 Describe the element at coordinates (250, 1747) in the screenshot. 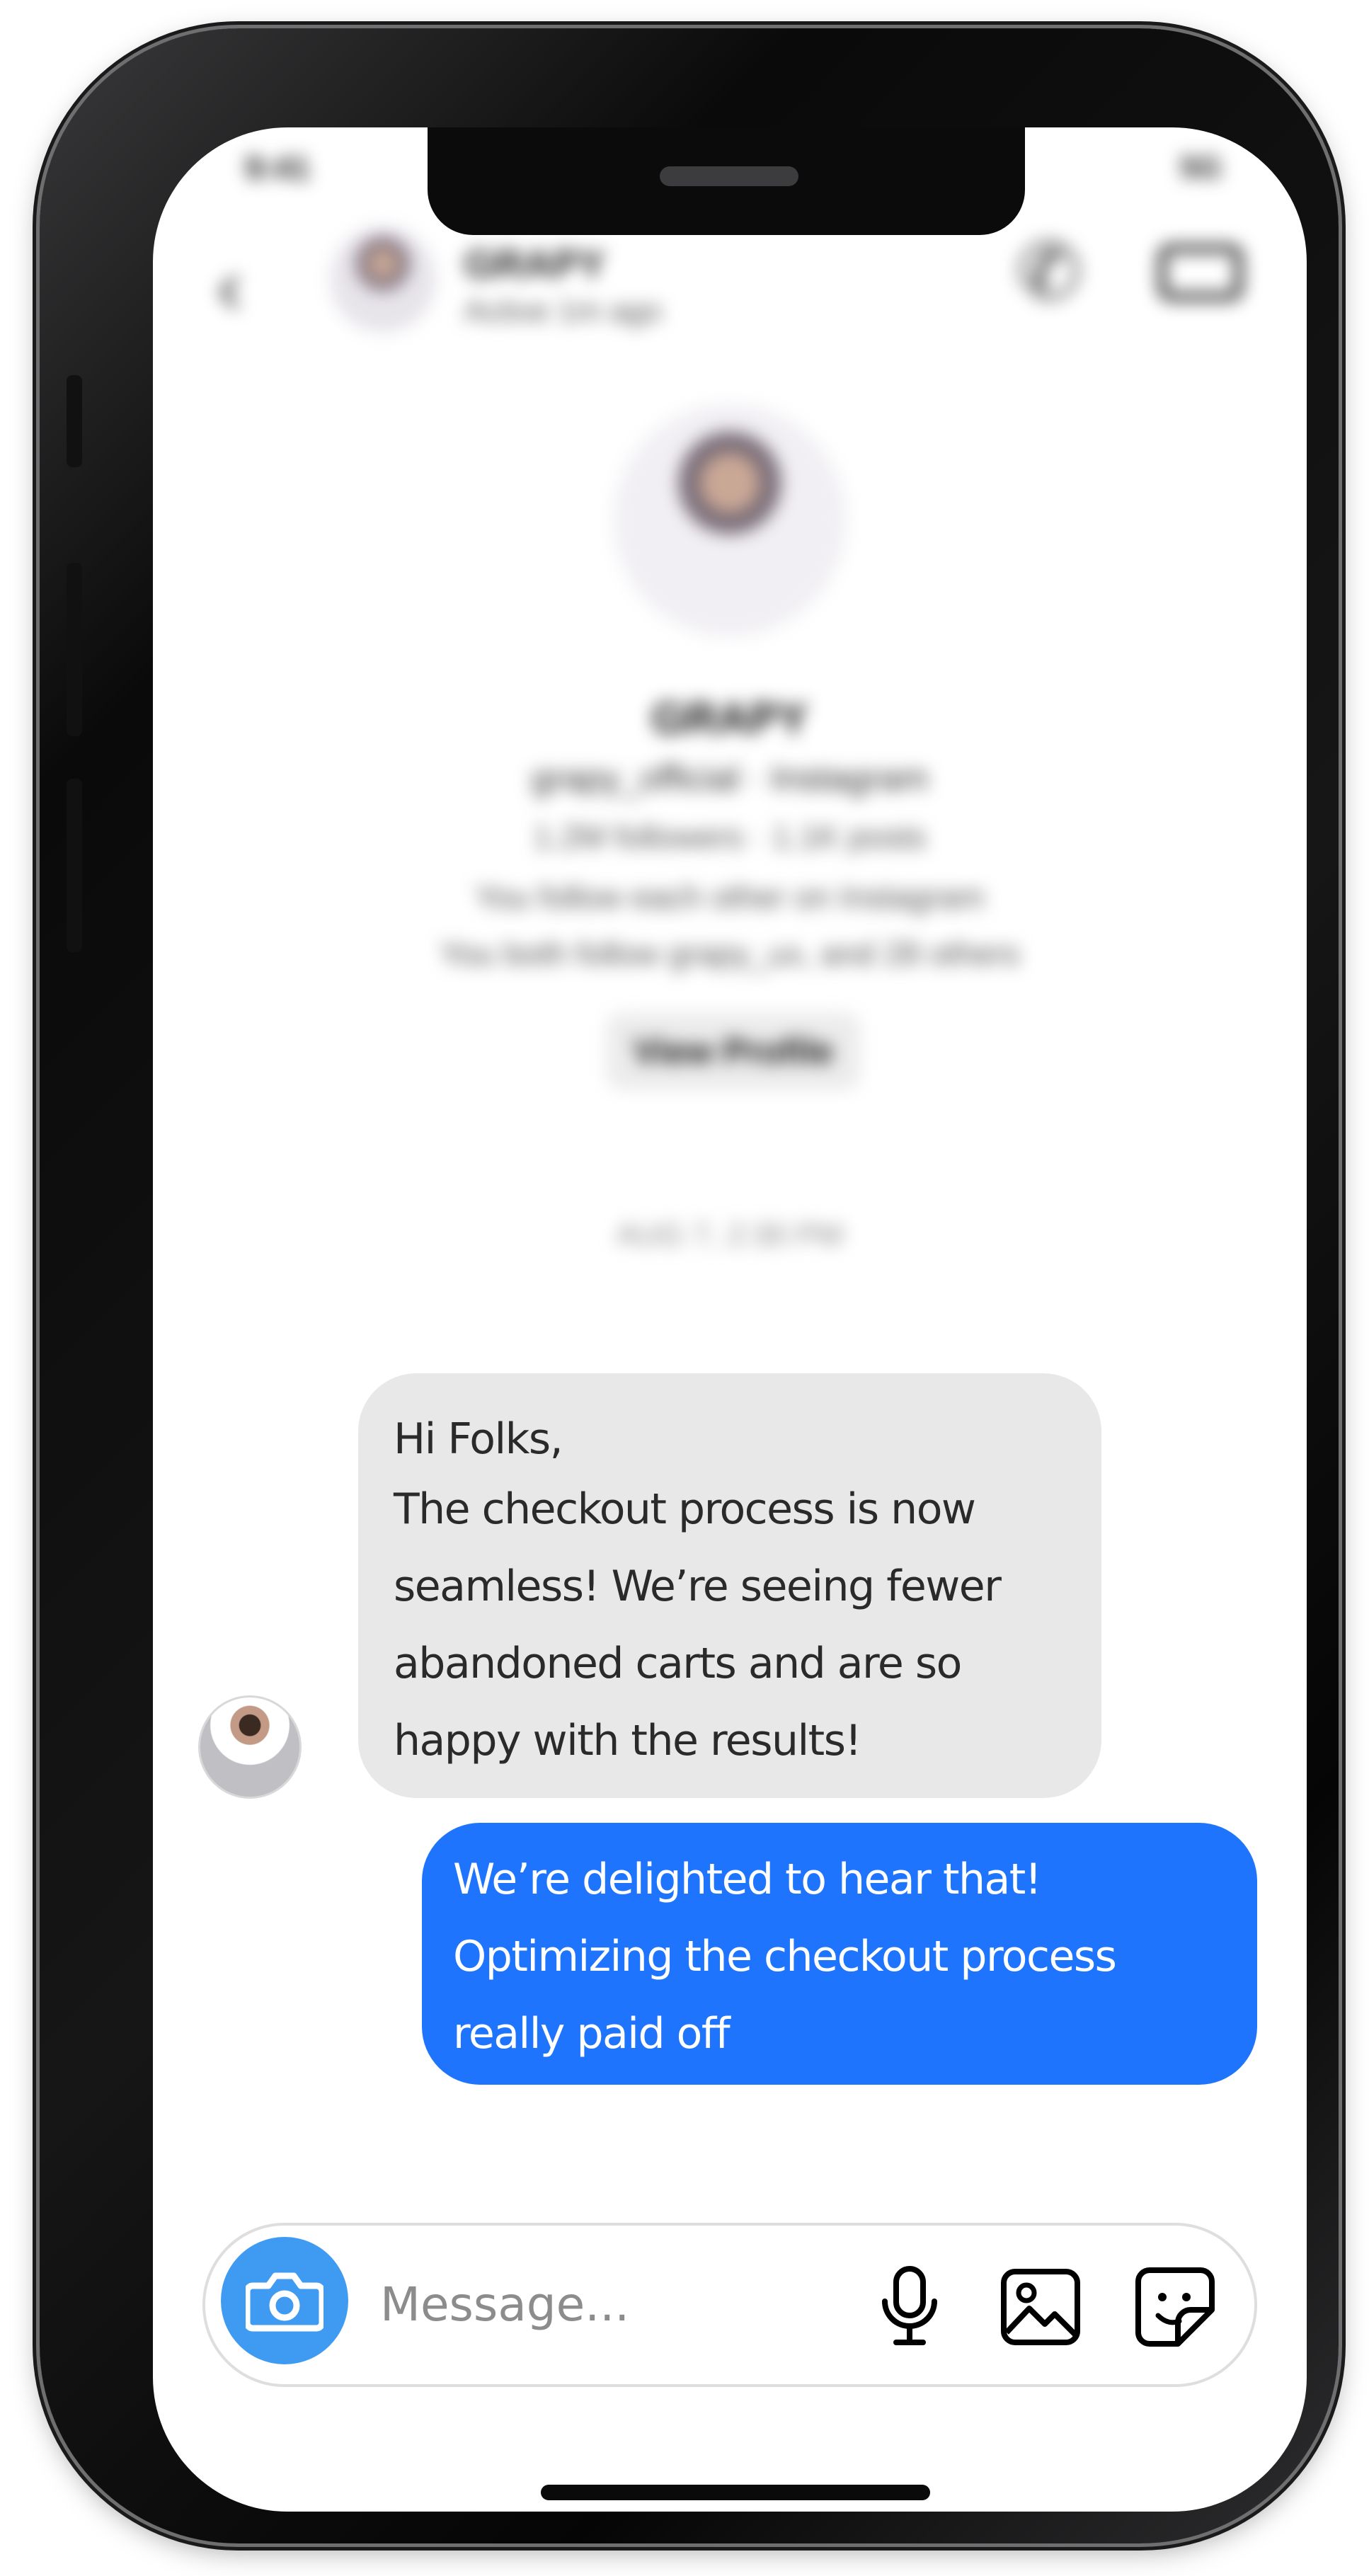

I see `sender-avatar` at that location.